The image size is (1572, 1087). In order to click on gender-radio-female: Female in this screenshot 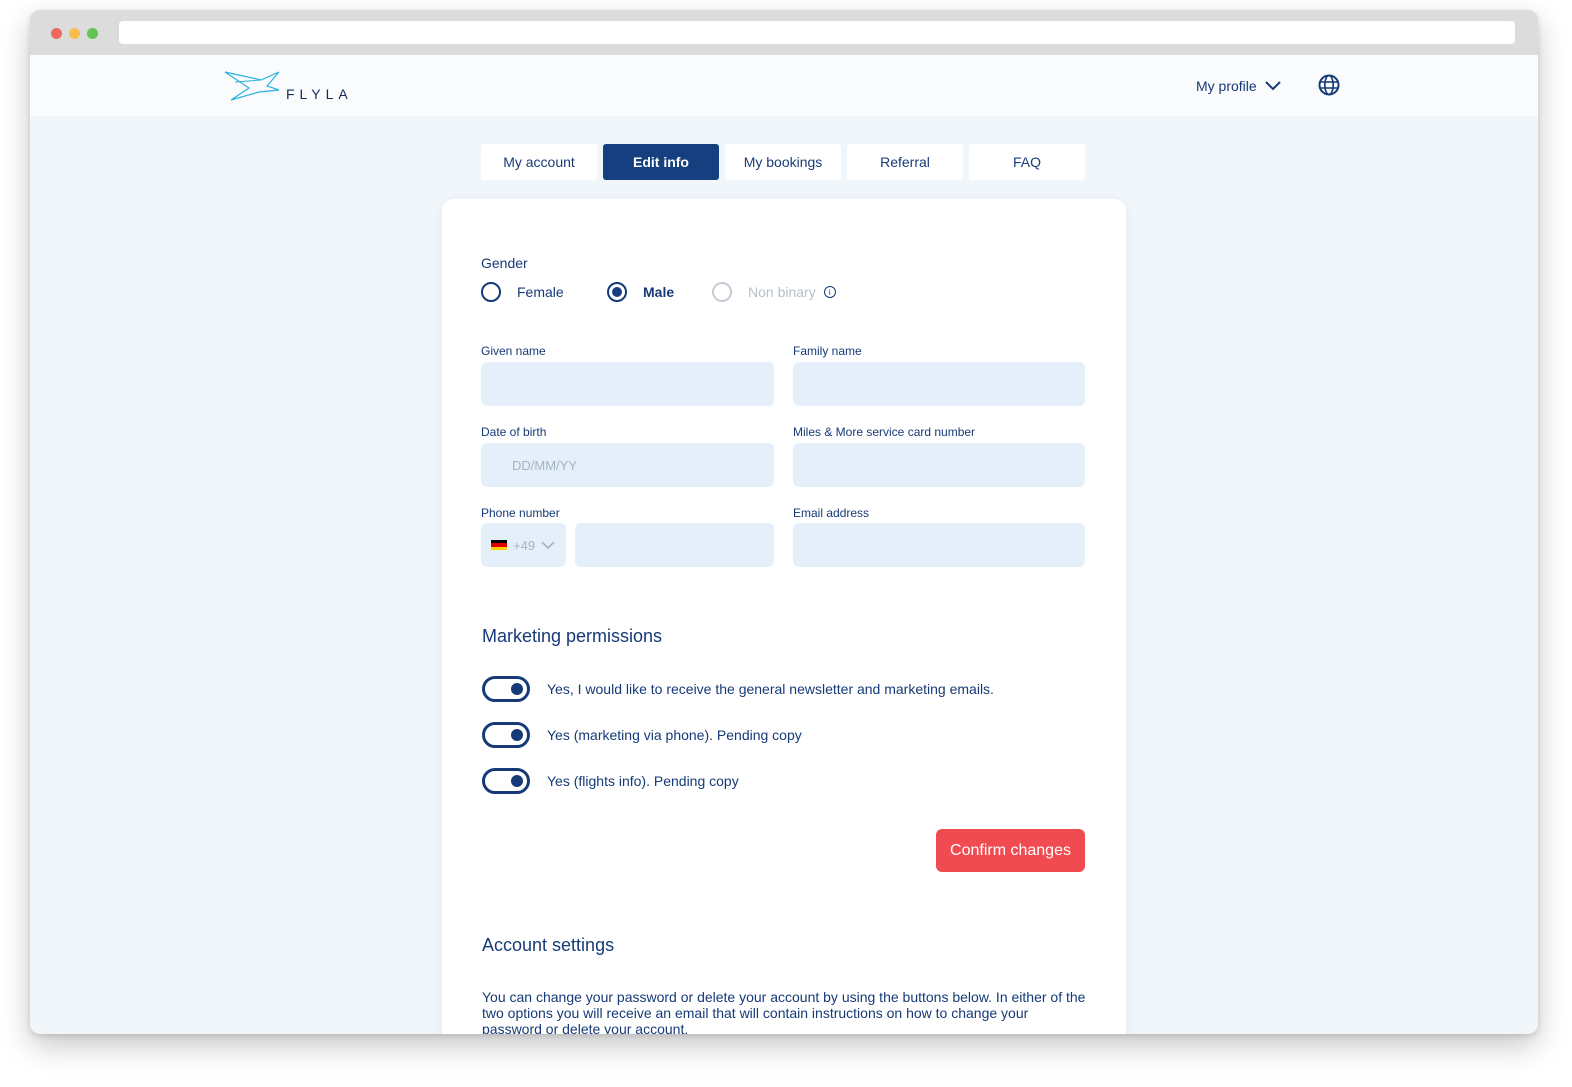, I will do `click(522, 292)`.